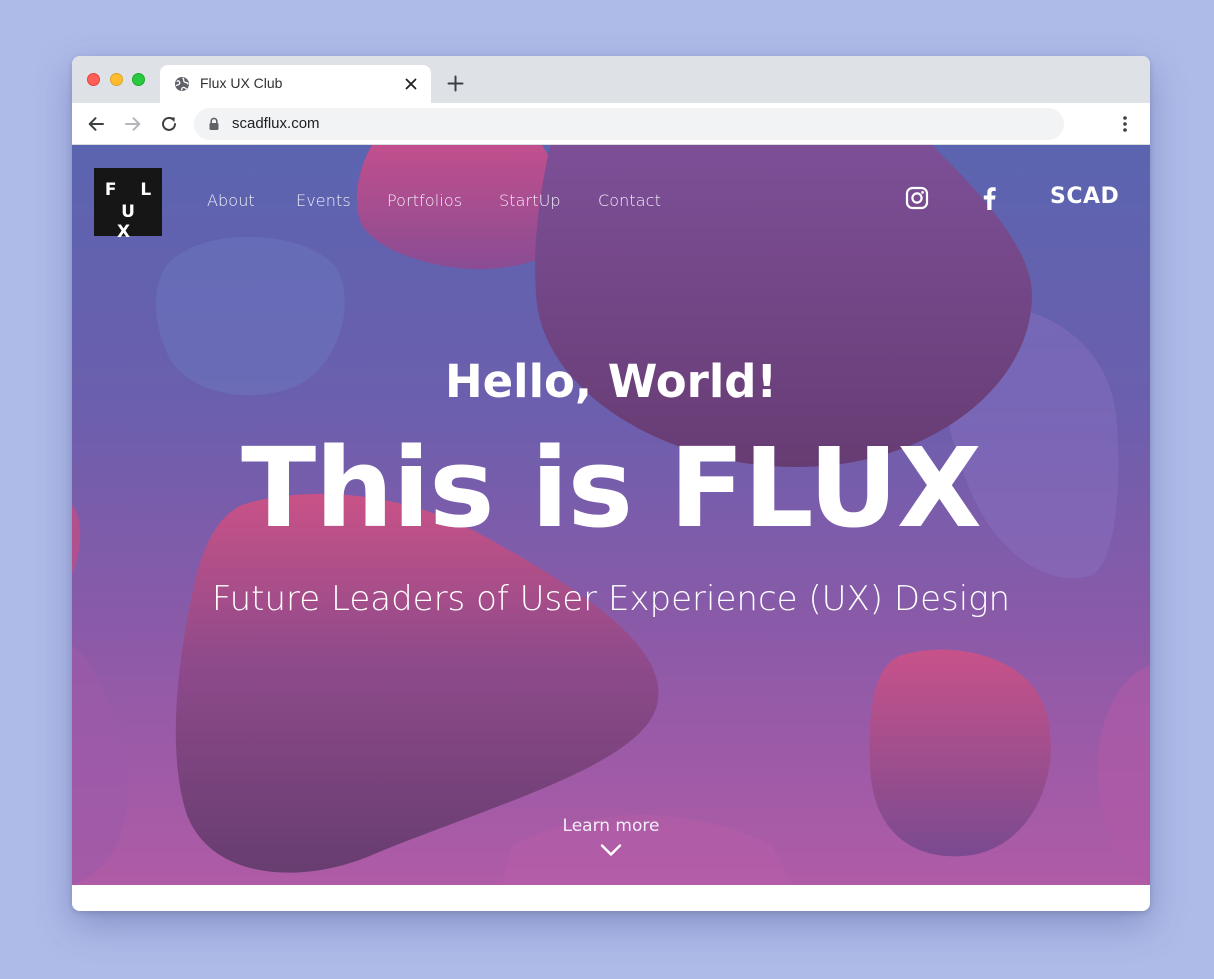 The width and height of the screenshot is (1214, 979). Describe the element at coordinates (138, 79) in the screenshot. I see `maximize-window-button` at that location.